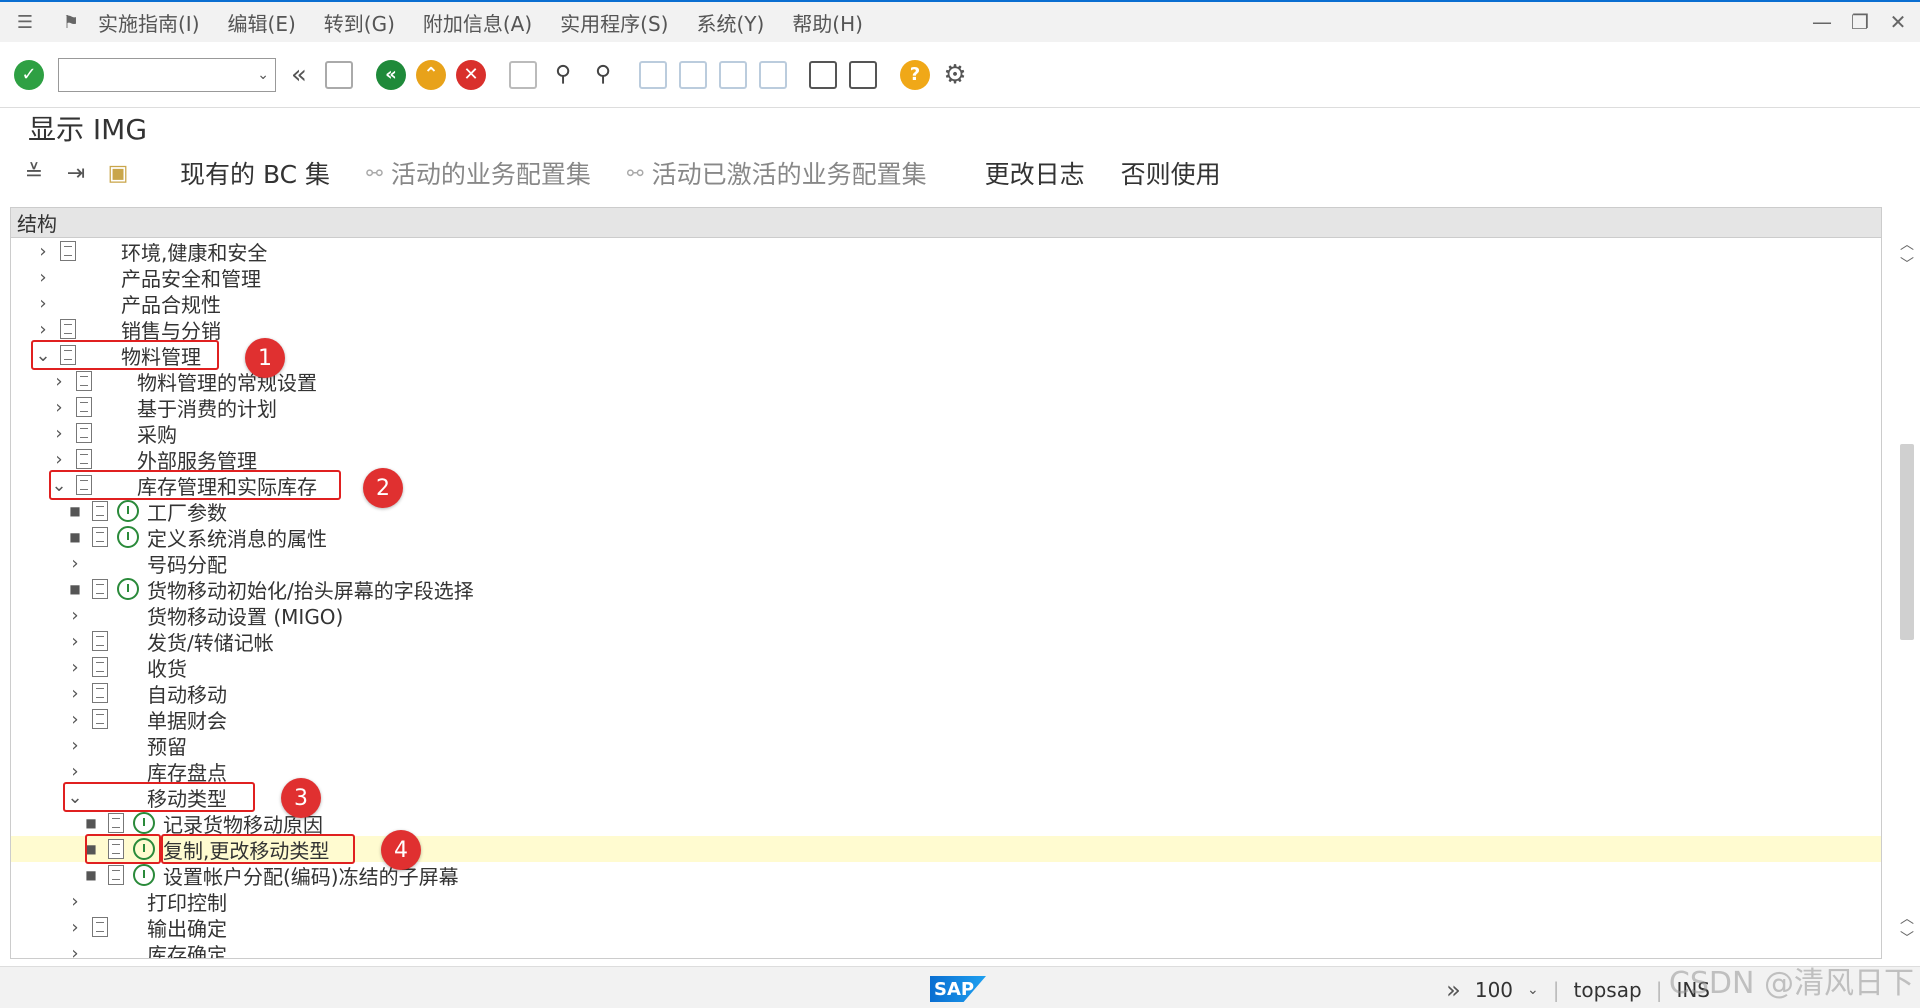  I want to click on export-icon: ⇥, so click(76, 173).